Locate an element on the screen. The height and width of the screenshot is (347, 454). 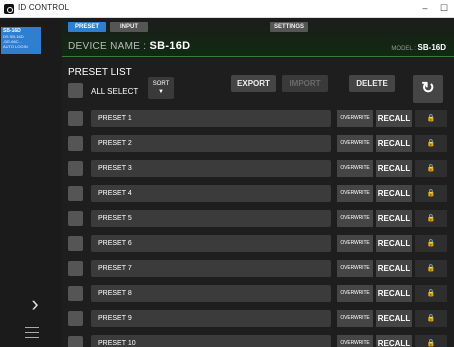
preset-row: PRESET 1 OVERWRITE RECALL 🔒 is located at coordinates (259, 118).